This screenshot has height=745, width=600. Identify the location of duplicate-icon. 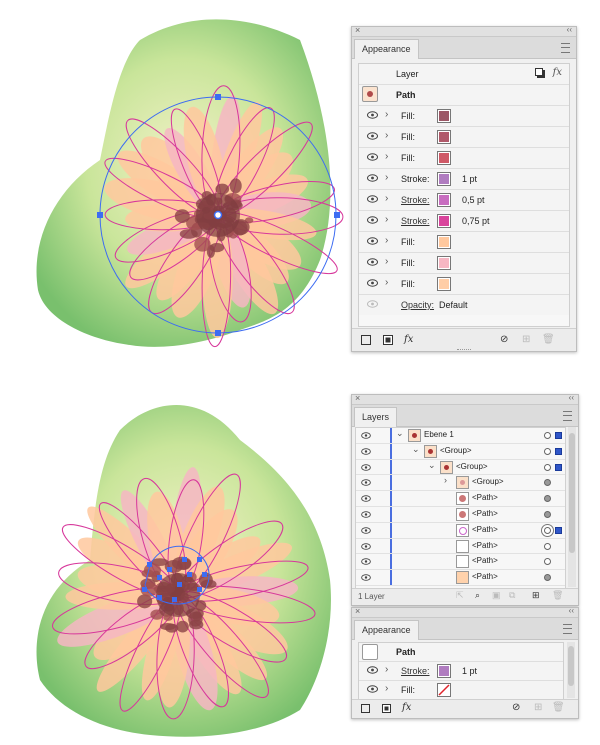
(539, 72).